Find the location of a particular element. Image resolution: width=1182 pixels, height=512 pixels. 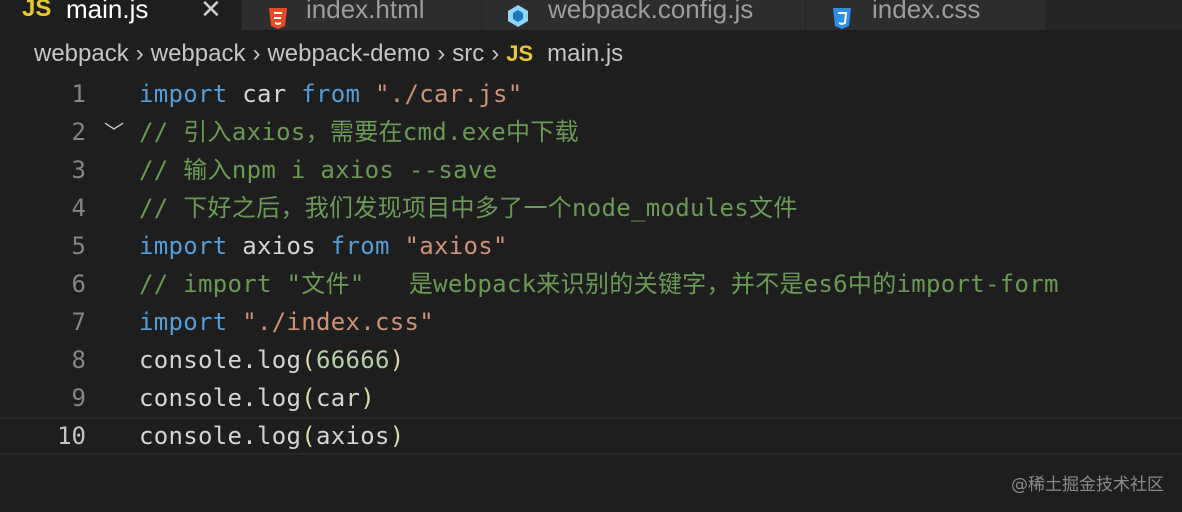

tab-label: index.css is located at coordinates (926, 12).